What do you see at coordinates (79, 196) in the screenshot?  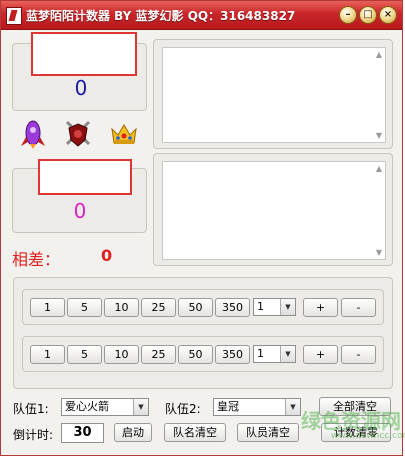 I see `team2-score-panel: 0` at bounding box center [79, 196].